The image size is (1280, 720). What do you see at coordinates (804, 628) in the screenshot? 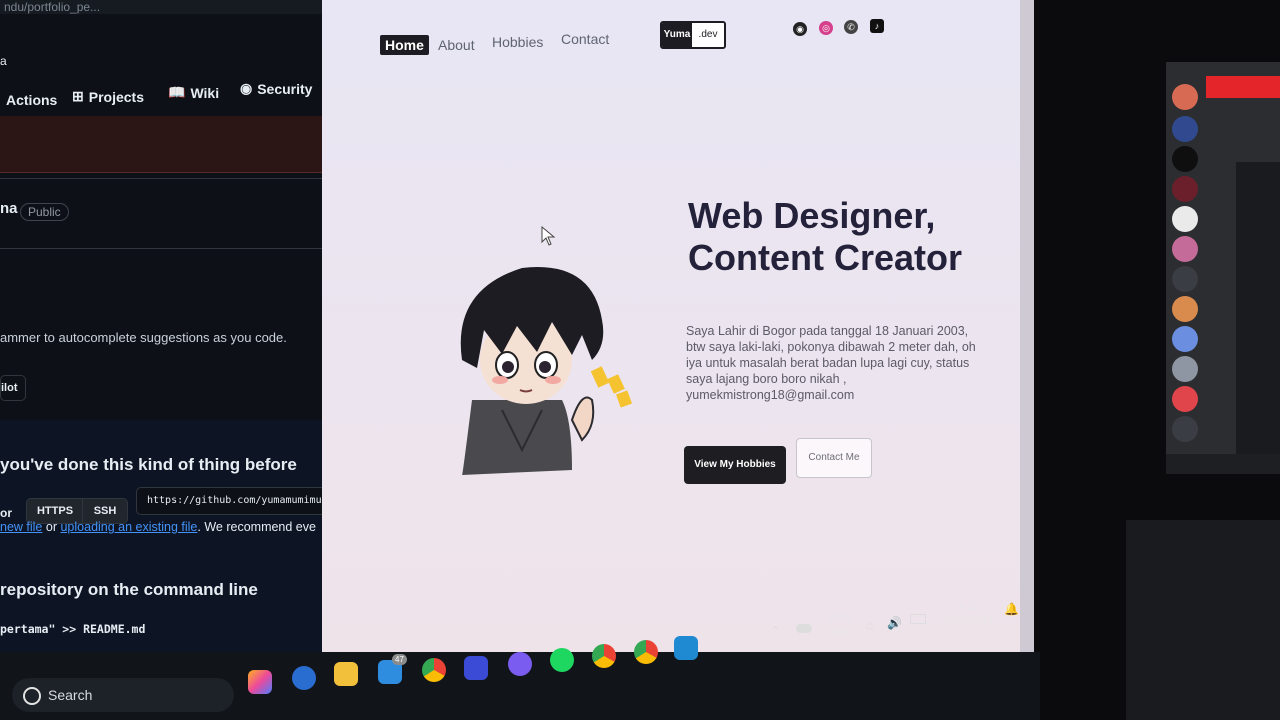
I see `onedrive-icon` at bounding box center [804, 628].